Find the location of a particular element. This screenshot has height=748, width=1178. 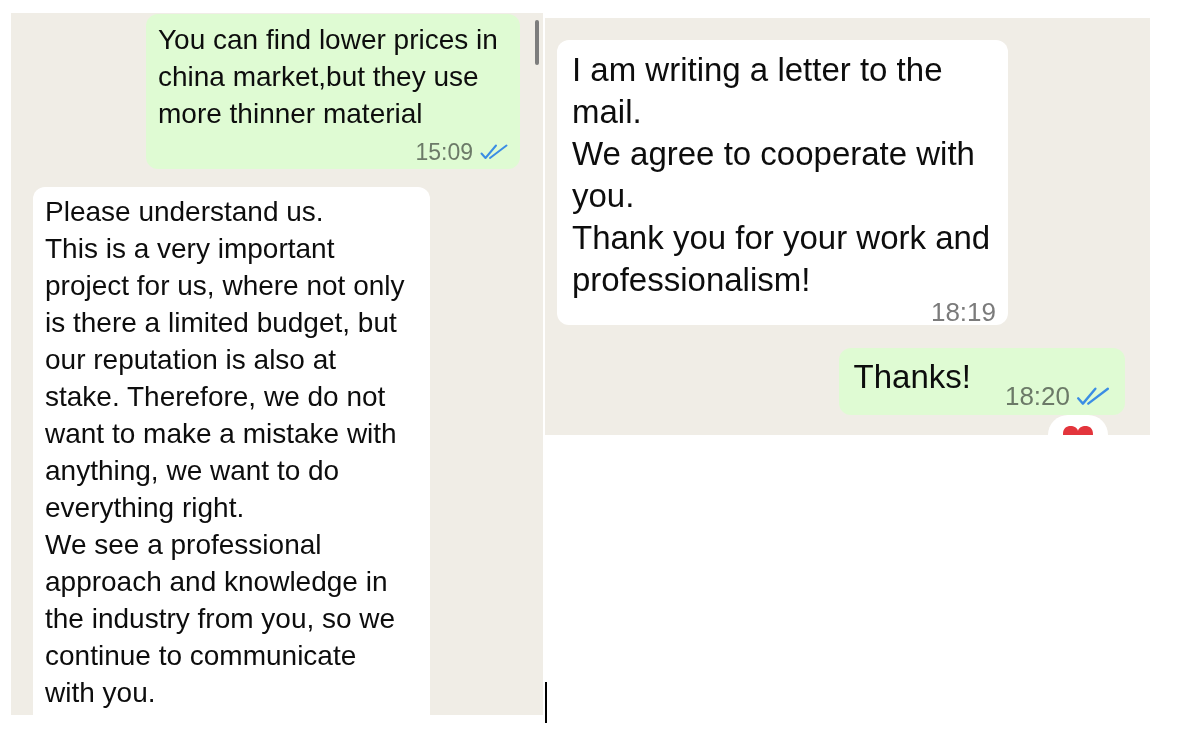

message-time: 18:19 is located at coordinates (963, 312).